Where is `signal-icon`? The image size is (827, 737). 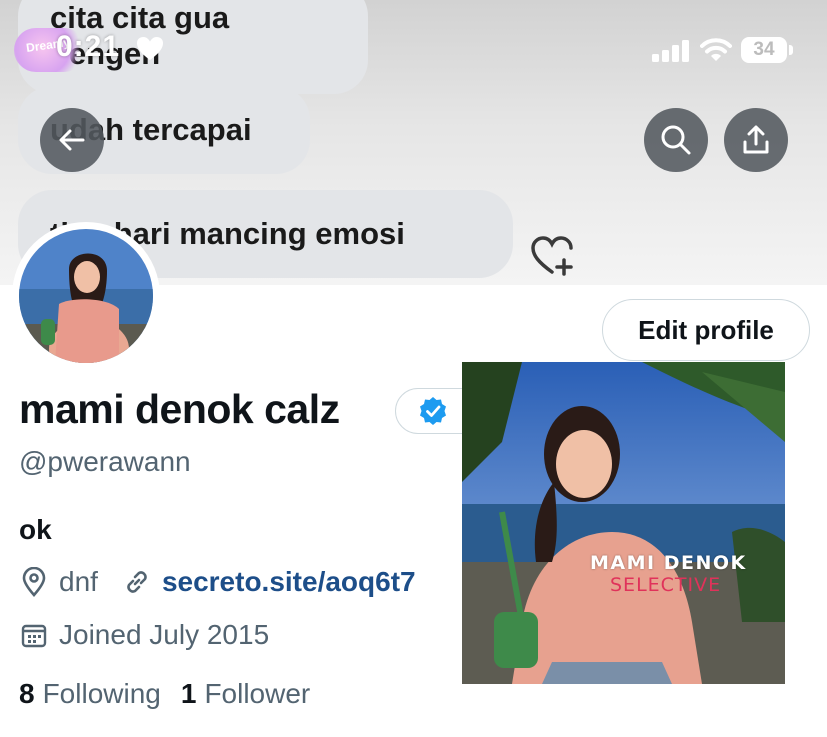
signal-icon is located at coordinates (670, 51).